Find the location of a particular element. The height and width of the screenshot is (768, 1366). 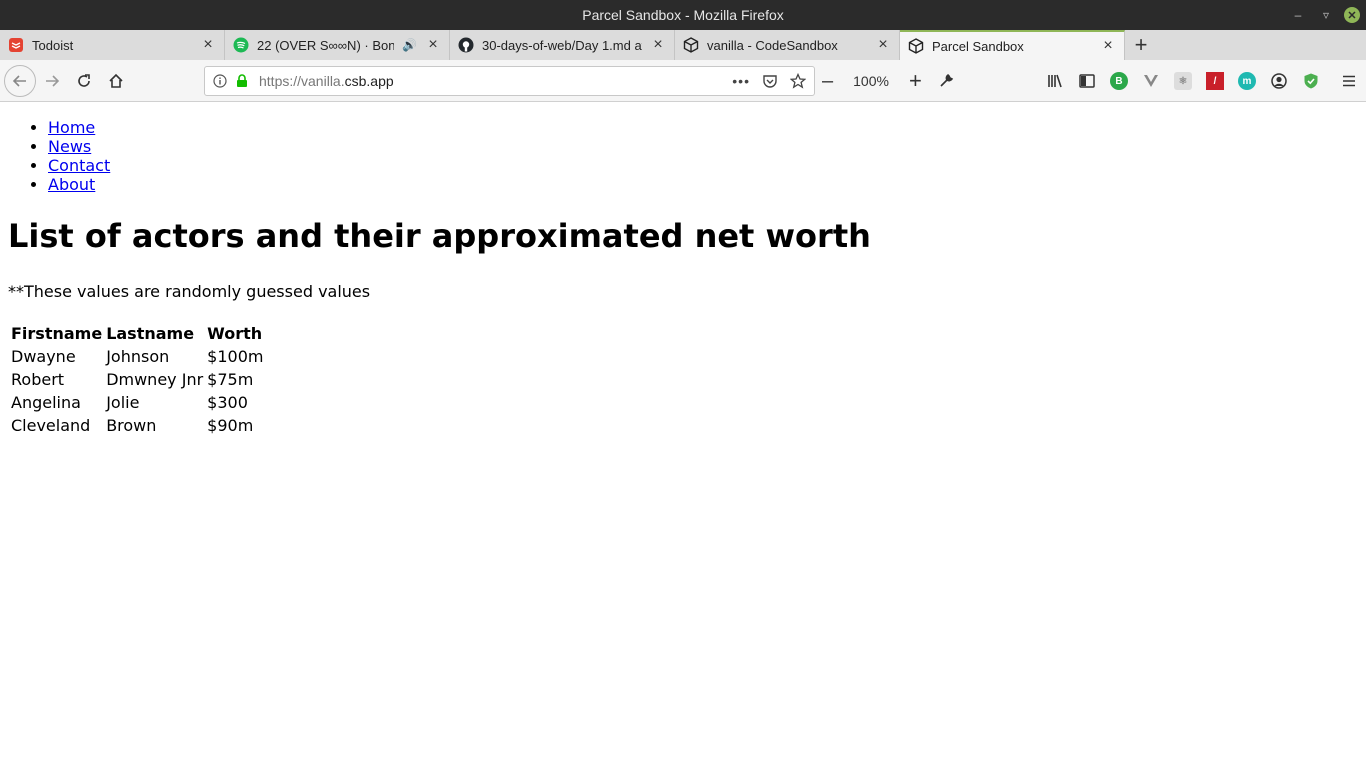

tab-title: 30-days-of-web/Day 1.md at master is located at coordinates (562, 45).